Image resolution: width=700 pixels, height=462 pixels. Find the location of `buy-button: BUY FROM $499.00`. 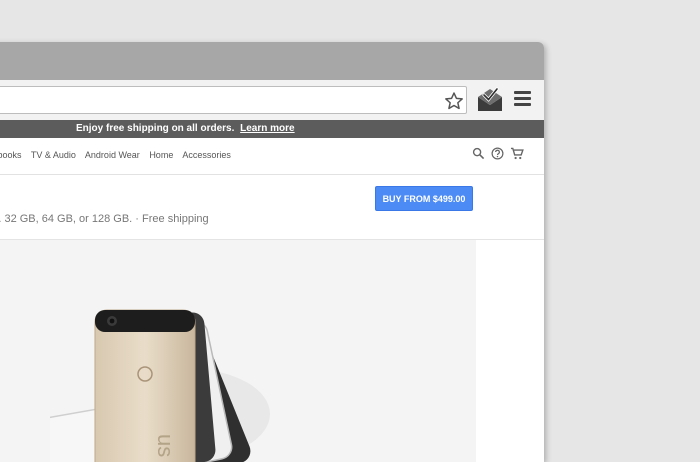

buy-button: BUY FROM $499.00 is located at coordinates (424, 198).